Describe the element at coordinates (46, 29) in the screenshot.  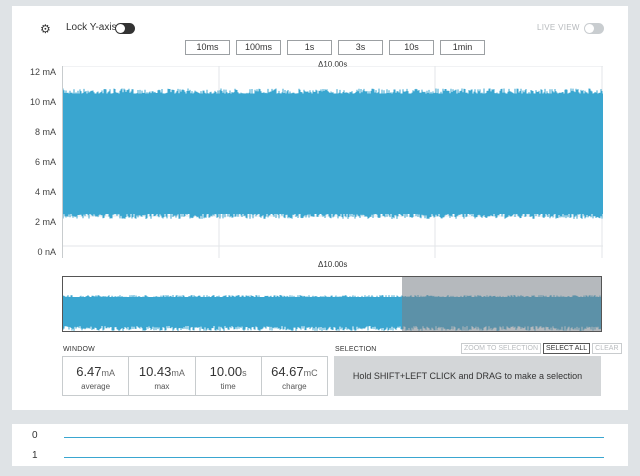
I see `gear-icon: ⚙` at that location.